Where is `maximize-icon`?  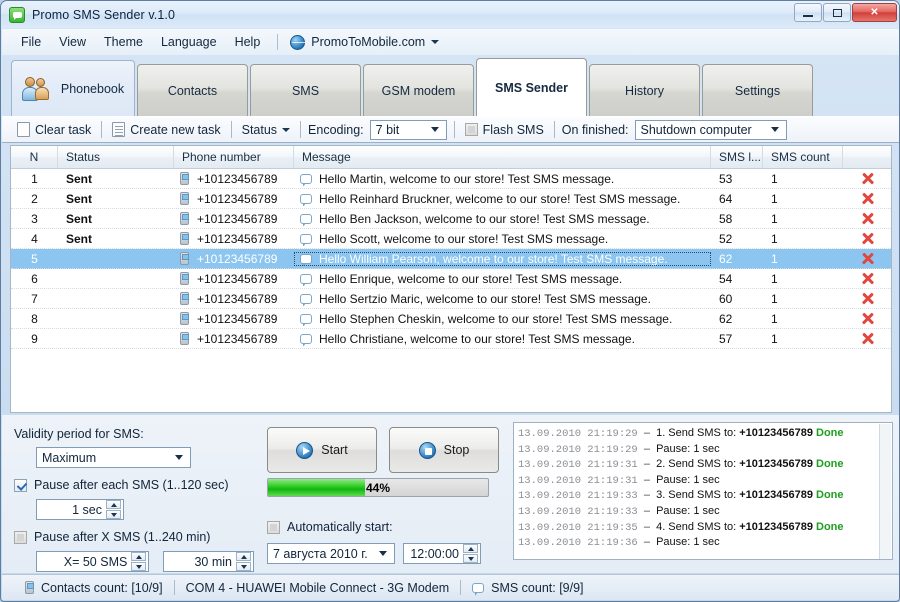 maximize-icon is located at coordinates (837, 12).